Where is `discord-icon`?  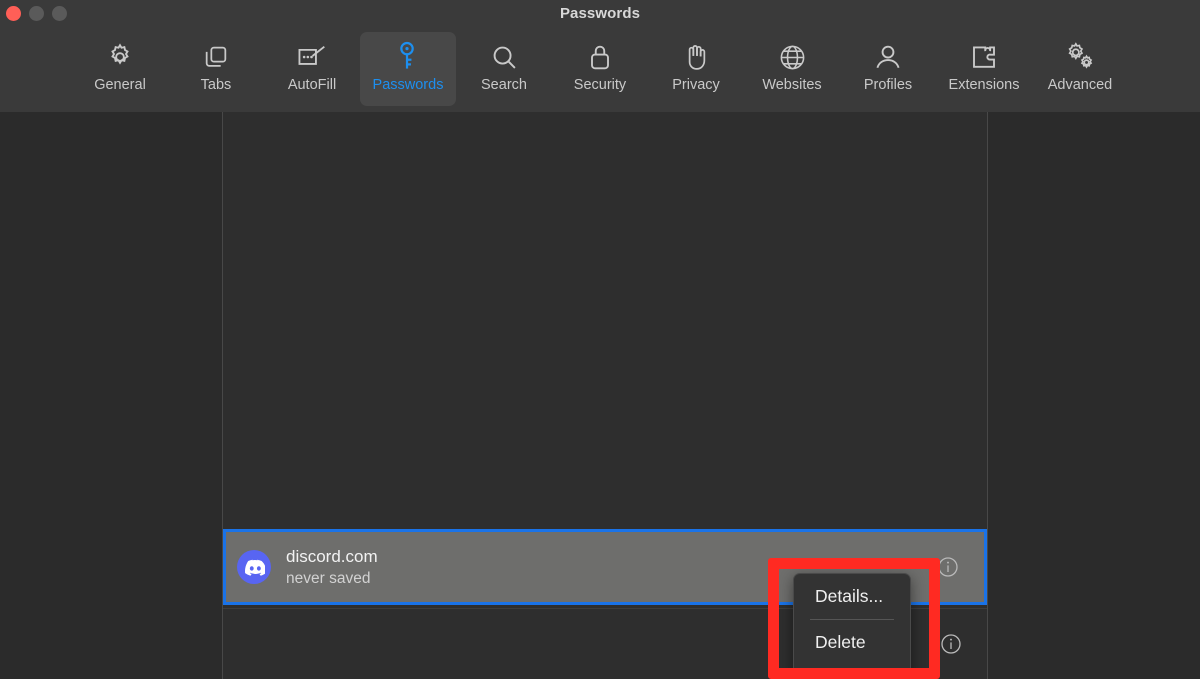
discord-icon is located at coordinates (254, 567).